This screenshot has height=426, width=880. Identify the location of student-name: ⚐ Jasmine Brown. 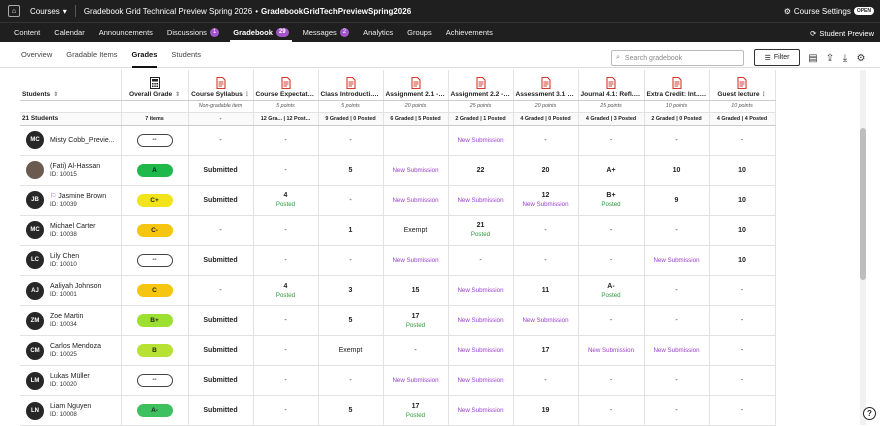
(78, 196).